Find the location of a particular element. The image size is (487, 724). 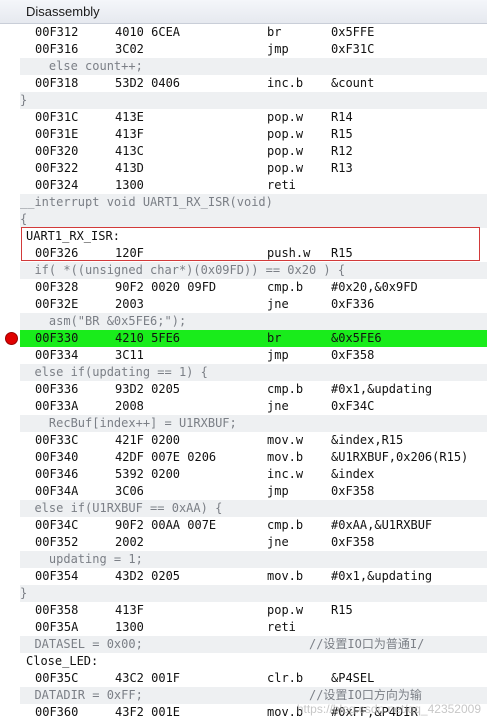

address-cell: 00F324 is located at coordinates (57, 185).